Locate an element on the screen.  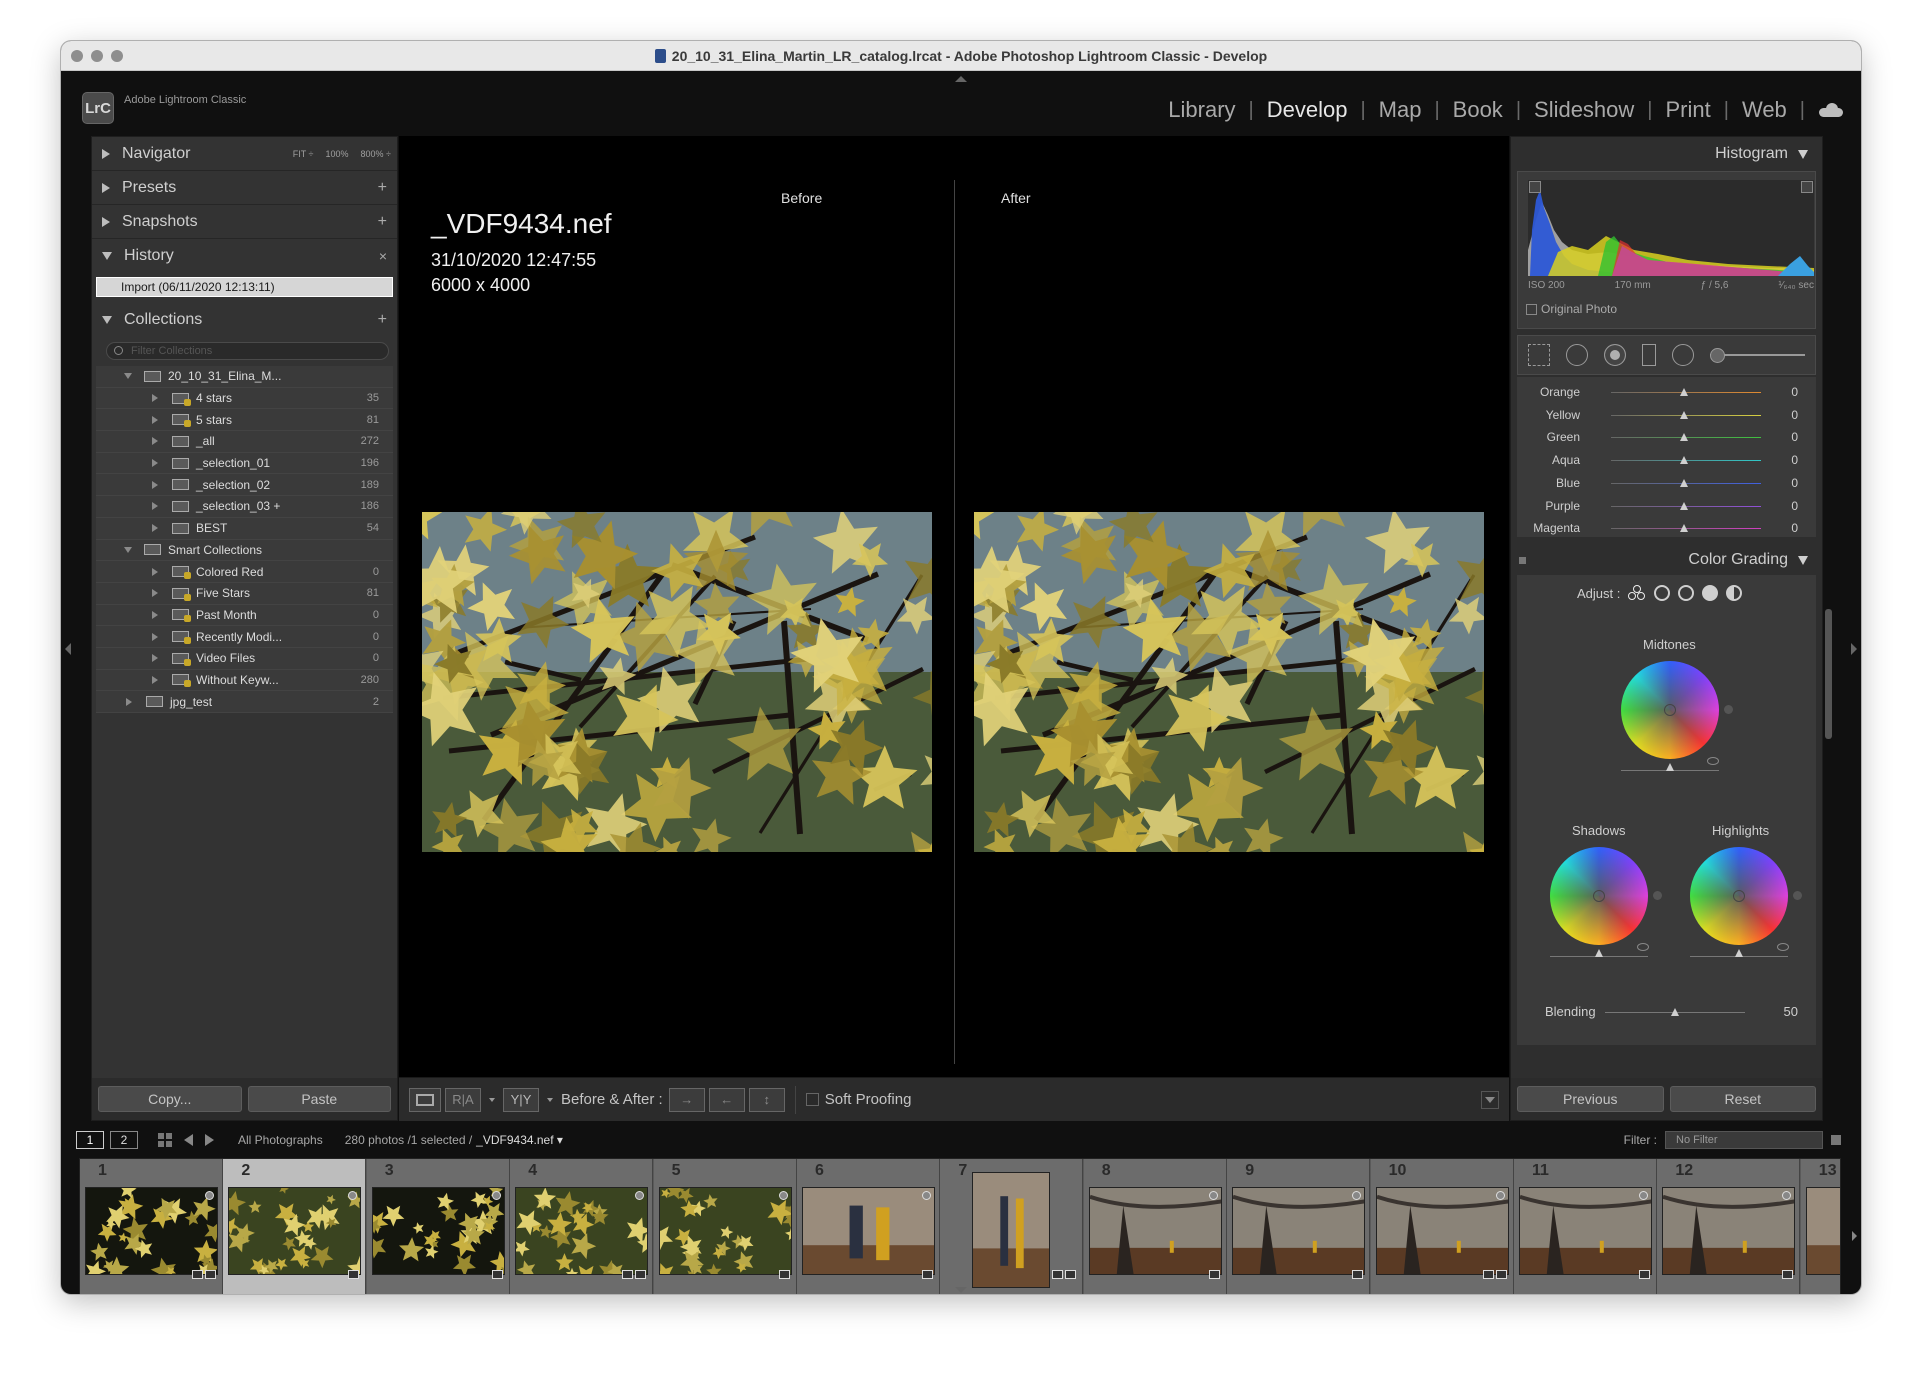
paste-button: Paste is located at coordinates (319, 1099).